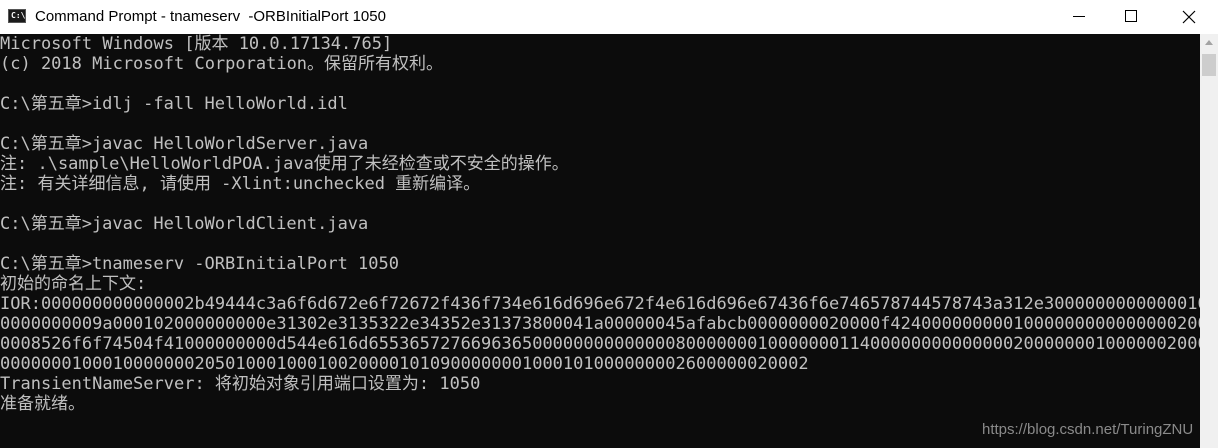 Image resolution: width=1218 pixels, height=448 pixels. I want to click on vertical-scrollbar, so click(1209, 241).